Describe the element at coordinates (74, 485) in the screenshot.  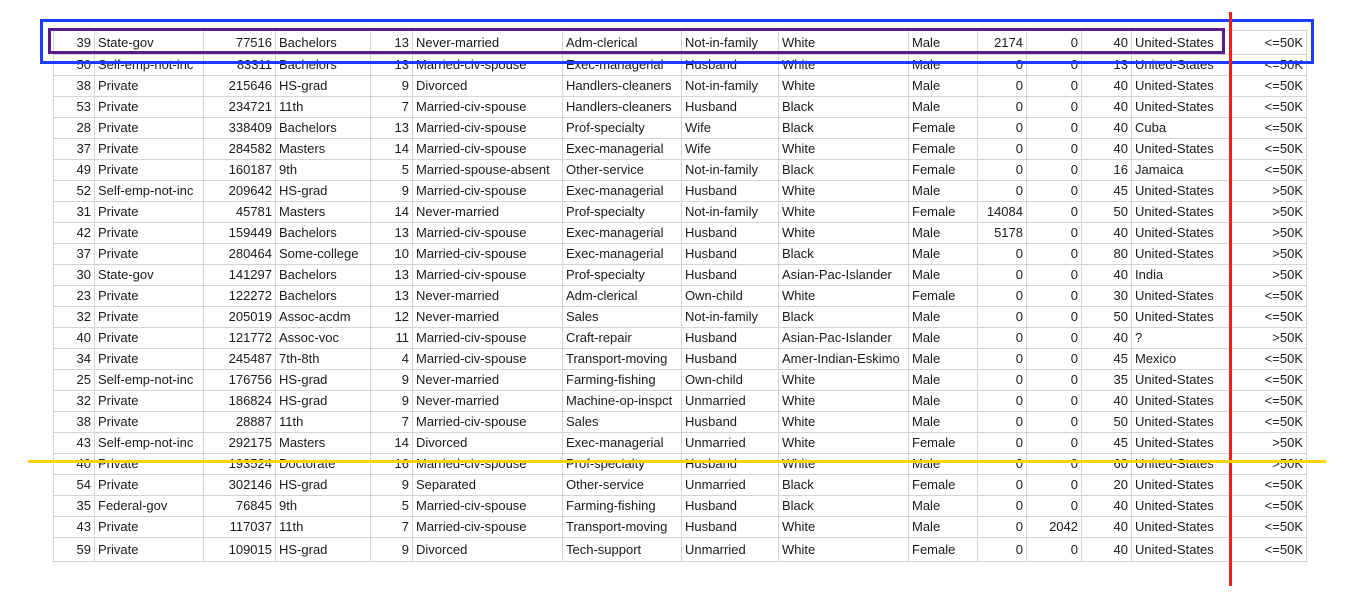
I see `table-cell: 54` at that location.